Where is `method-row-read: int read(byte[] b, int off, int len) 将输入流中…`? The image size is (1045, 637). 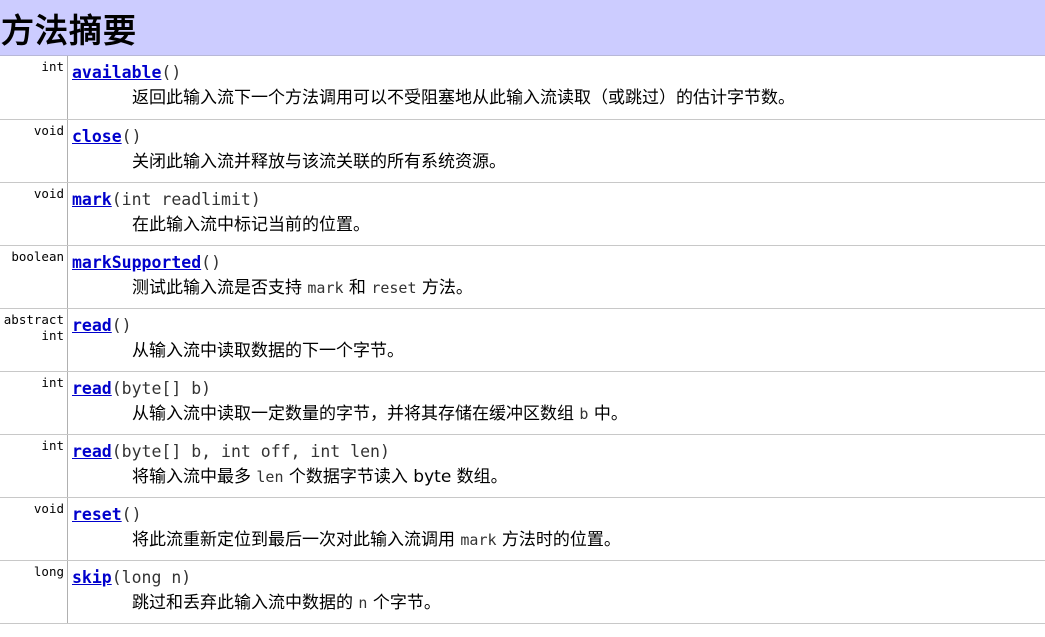
method-row-read: int read(byte[] b, int off, int len) 将输入流中… is located at coordinates (522, 465).